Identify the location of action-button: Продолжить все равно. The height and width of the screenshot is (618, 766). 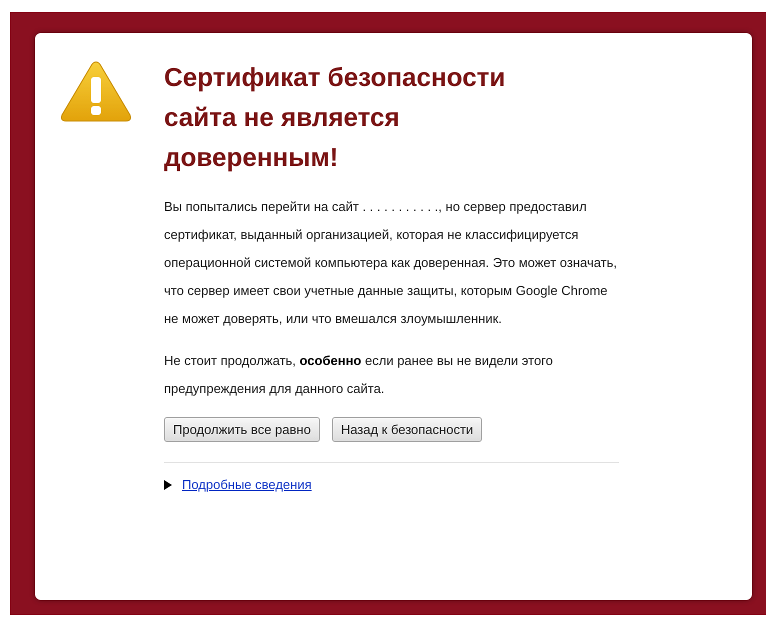
(242, 429).